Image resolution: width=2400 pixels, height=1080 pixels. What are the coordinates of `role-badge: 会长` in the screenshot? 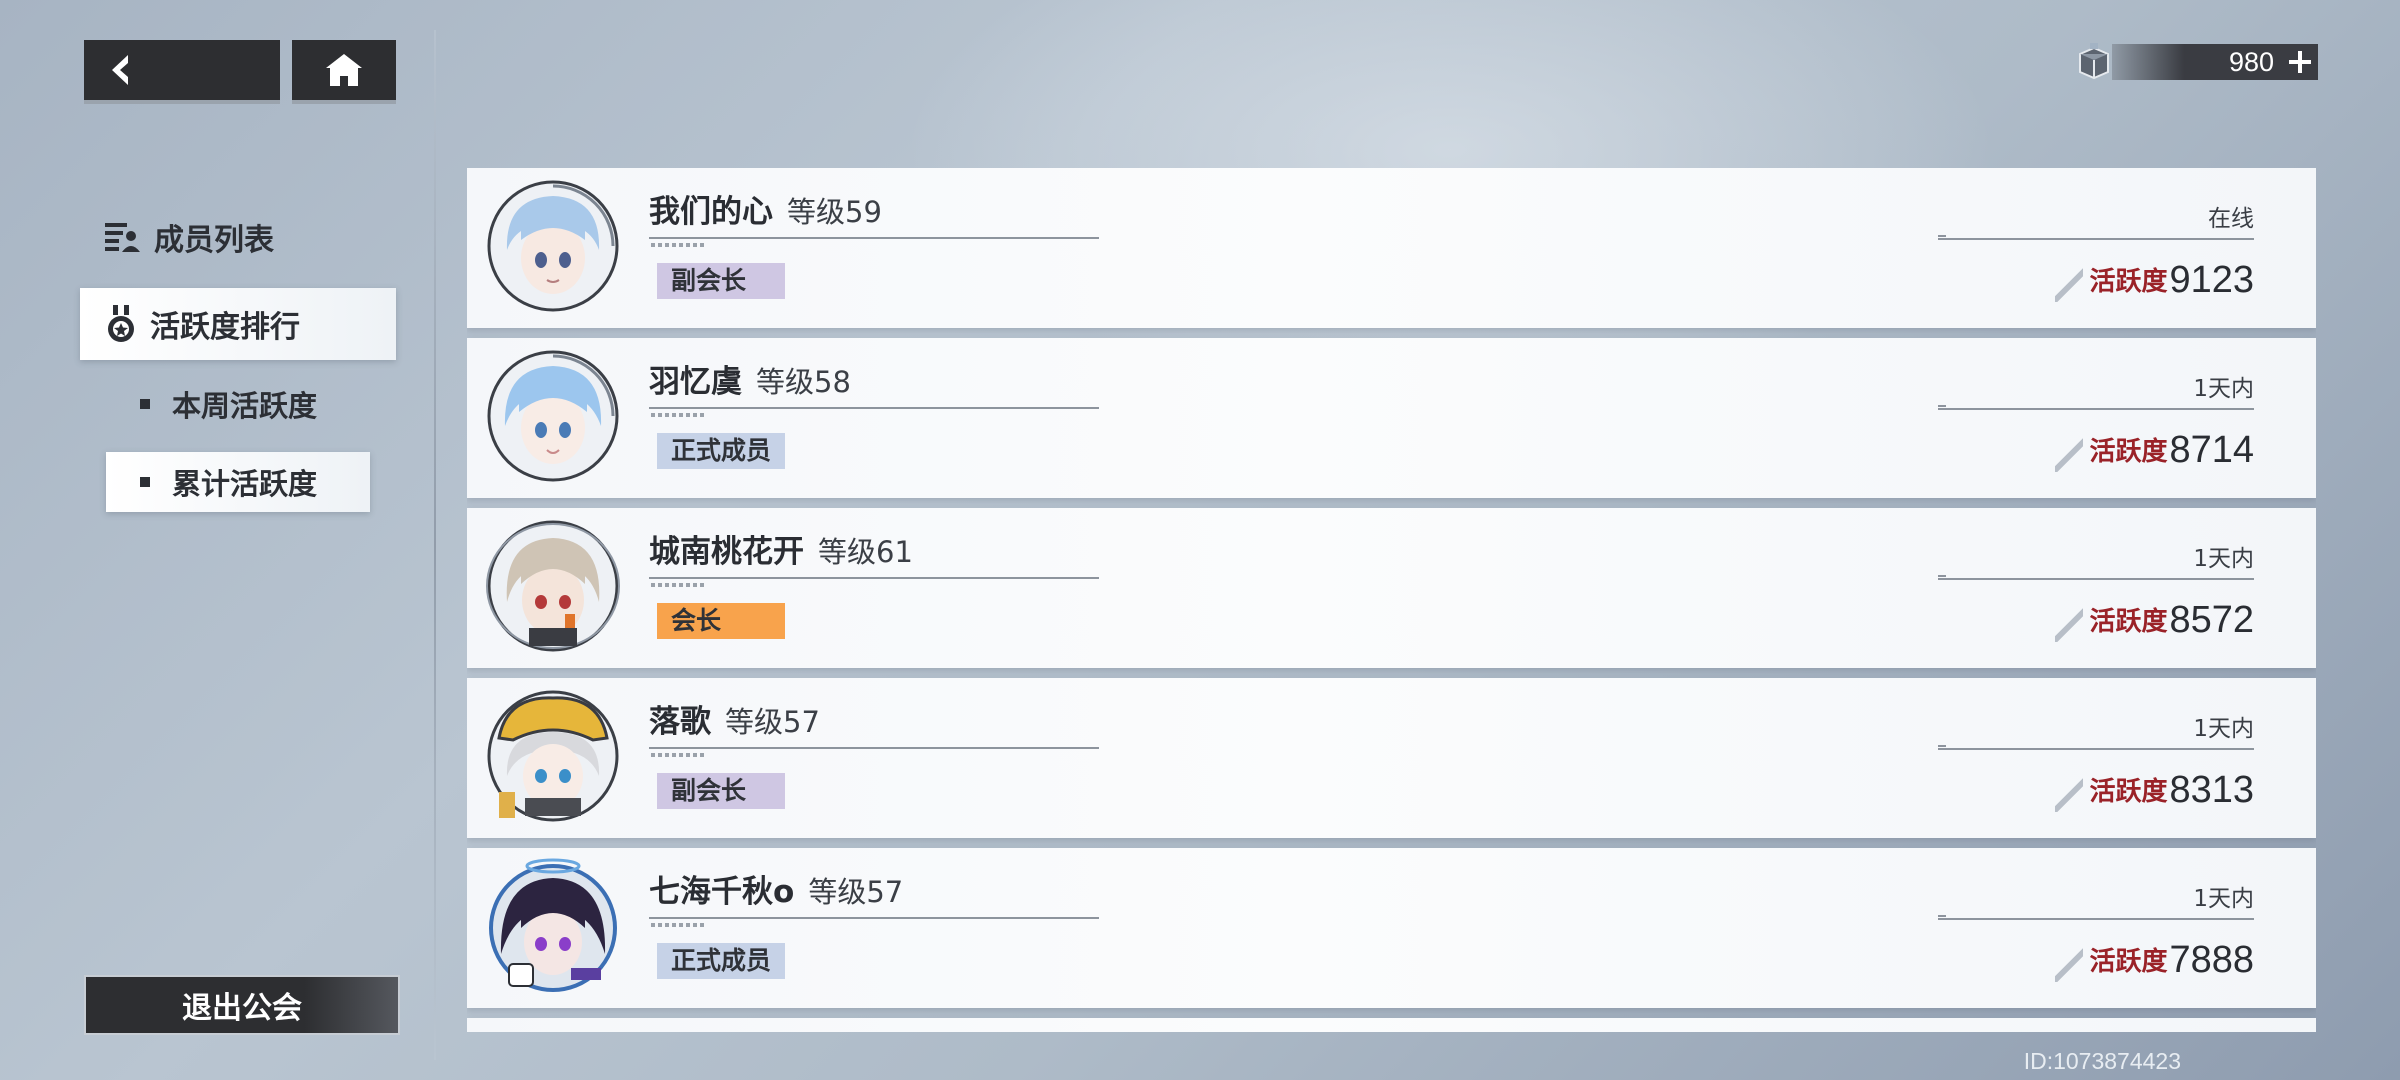 It's located at (721, 621).